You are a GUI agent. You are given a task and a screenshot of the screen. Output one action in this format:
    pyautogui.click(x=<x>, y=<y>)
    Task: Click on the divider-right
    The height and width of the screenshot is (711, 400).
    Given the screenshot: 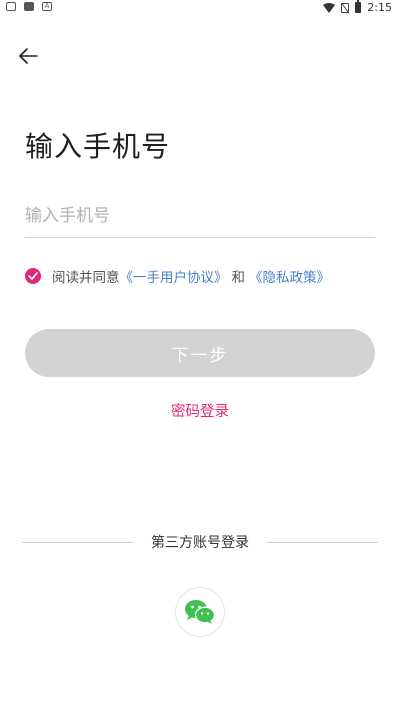 What is the action you would take?
    pyautogui.click(x=322, y=542)
    